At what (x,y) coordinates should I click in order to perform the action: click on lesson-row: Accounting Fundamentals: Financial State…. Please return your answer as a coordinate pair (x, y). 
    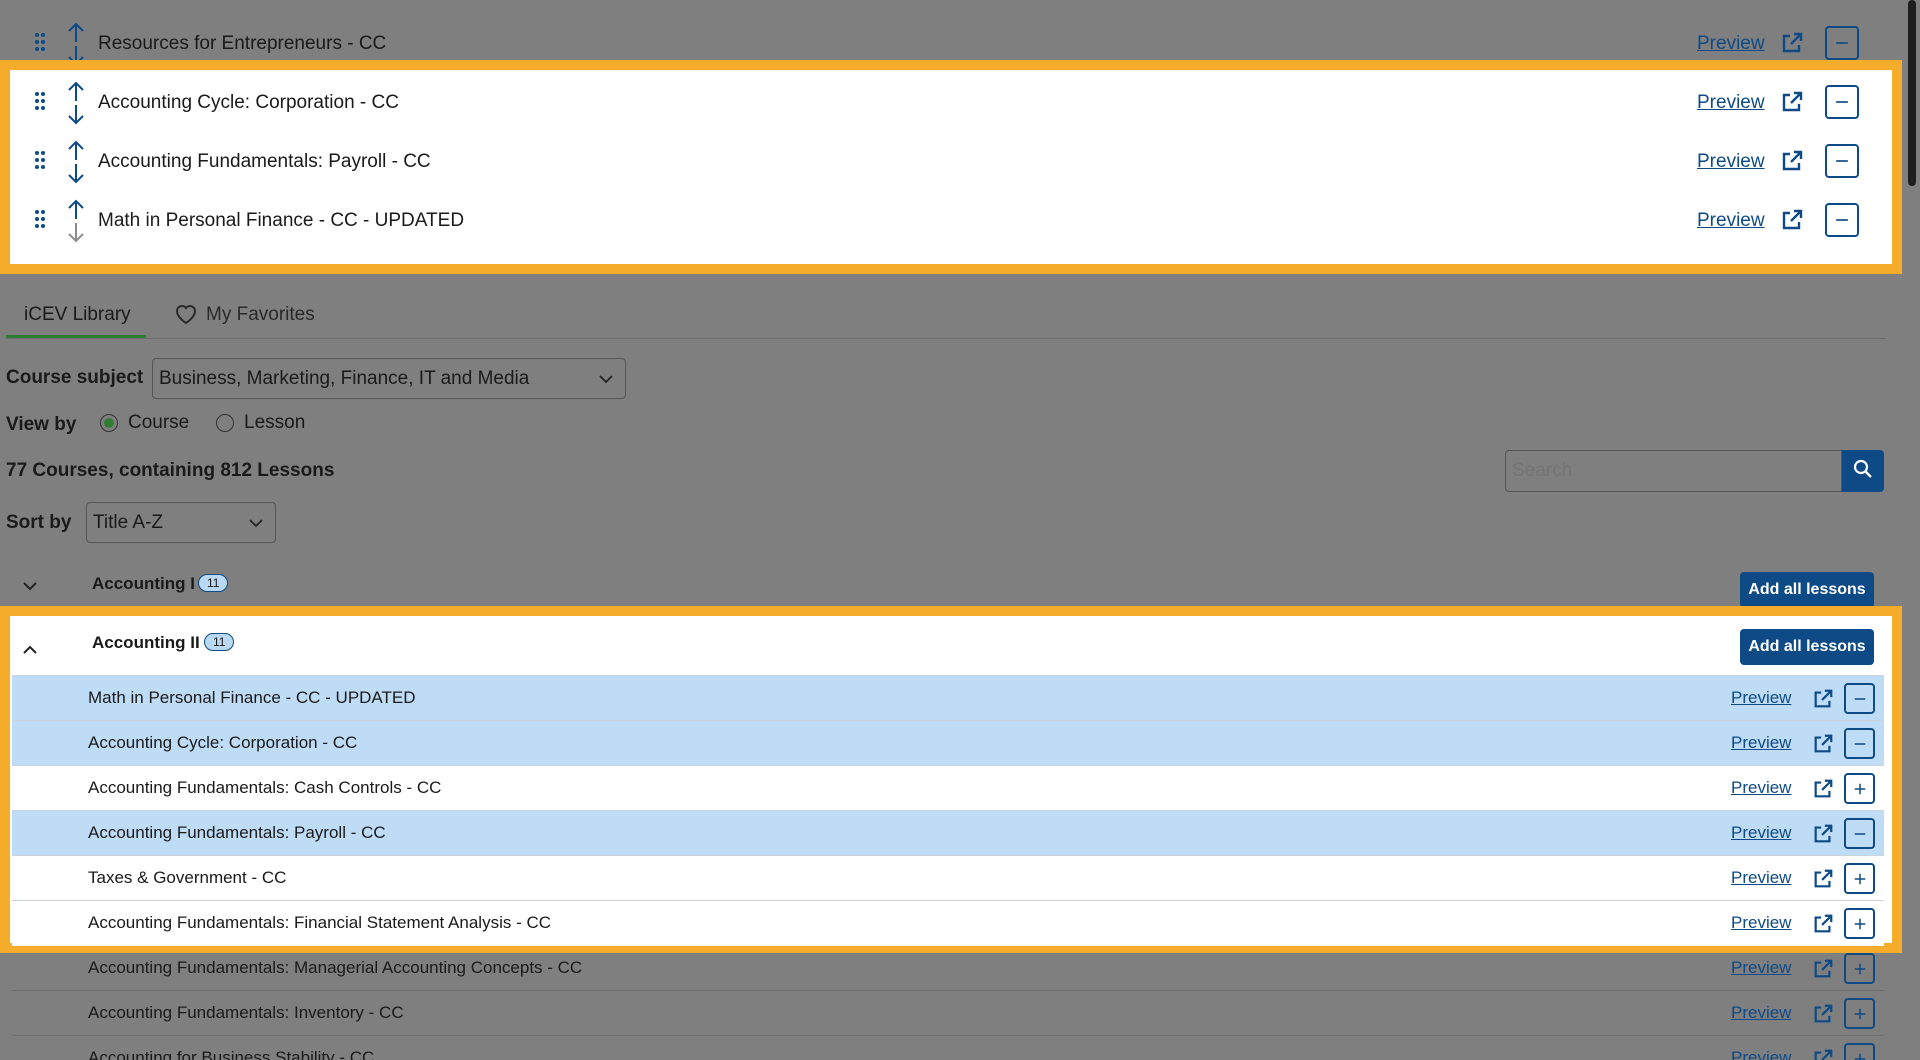
    Looking at the image, I should click on (948, 923).